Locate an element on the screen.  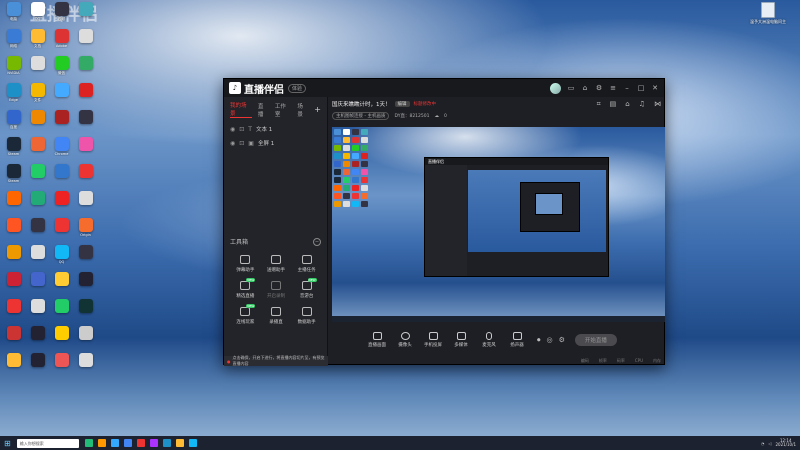
bell-icon: ♫ is located at coordinates (642, 104).